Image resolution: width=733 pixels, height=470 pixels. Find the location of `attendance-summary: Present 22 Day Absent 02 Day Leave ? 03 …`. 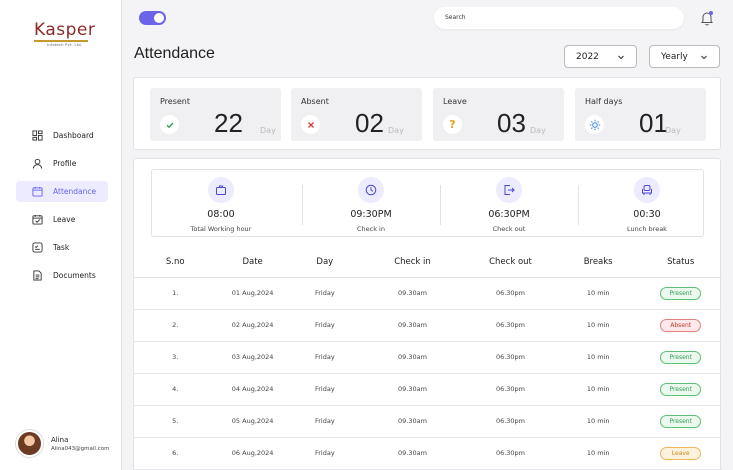

attendance-summary: Present 22 Day Absent 02 Day Leave ? 03 … is located at coordinates (427, 113).